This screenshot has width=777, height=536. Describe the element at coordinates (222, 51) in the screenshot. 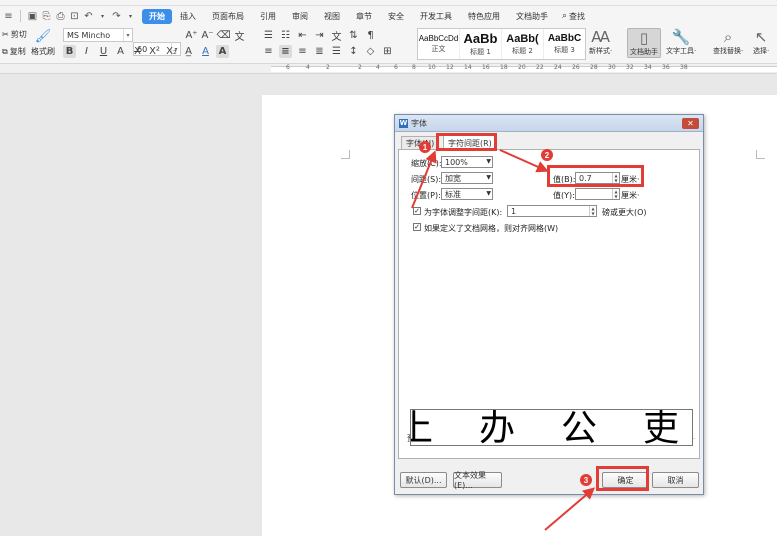

I see `char-shading-icon: A` at that location.